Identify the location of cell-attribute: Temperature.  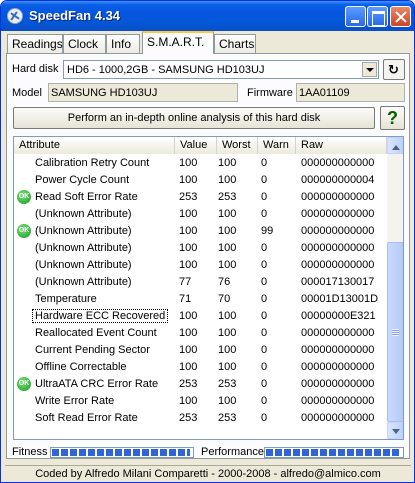
(66, 299).